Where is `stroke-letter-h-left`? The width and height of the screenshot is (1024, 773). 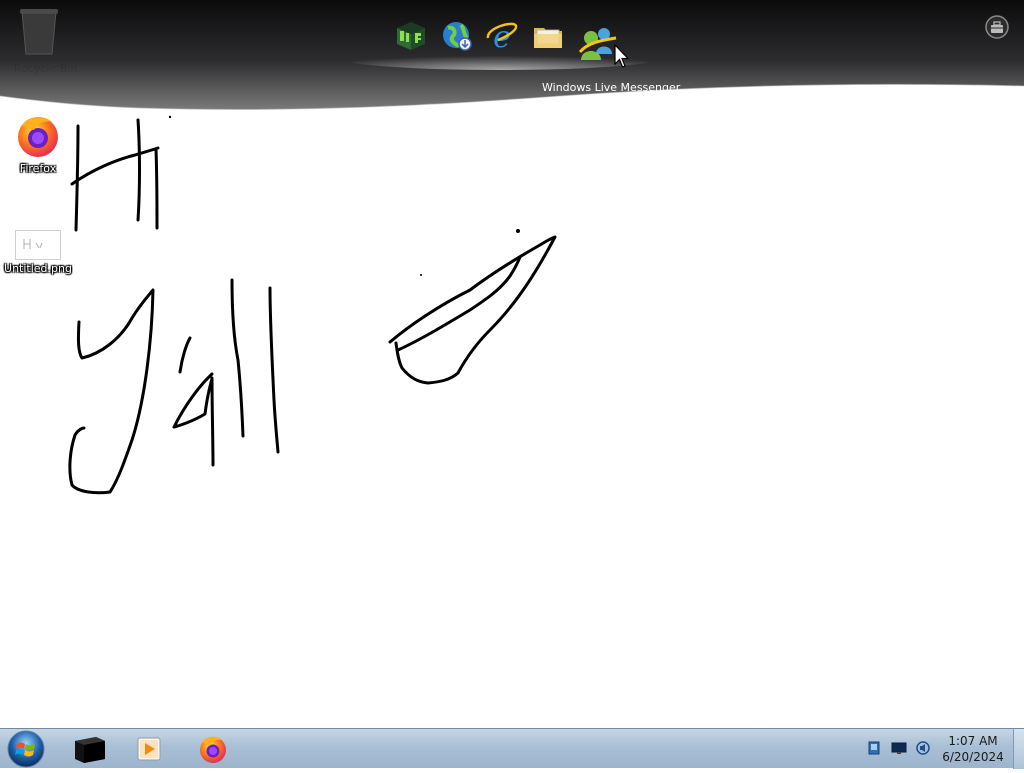 stroke-letter-h-left is located at coordinates (77, 178).